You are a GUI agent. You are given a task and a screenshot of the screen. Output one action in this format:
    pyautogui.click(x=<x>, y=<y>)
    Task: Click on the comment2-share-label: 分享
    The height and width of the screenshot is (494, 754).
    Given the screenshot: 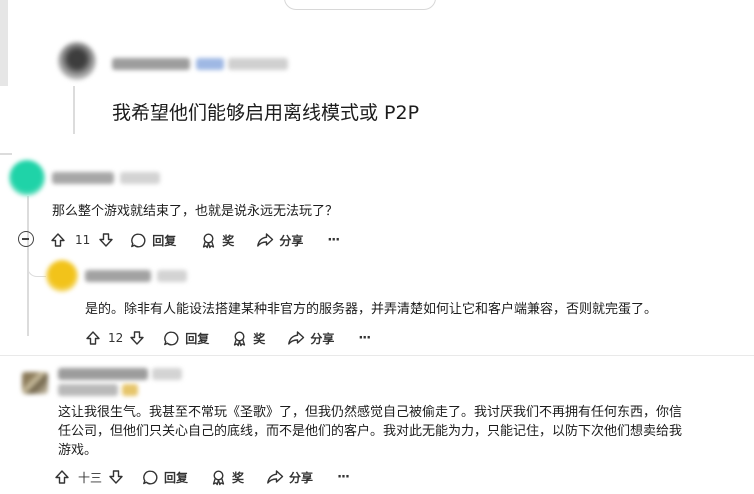 What is the action you would take?
    pyautogui.click(x=322, y=338)
    